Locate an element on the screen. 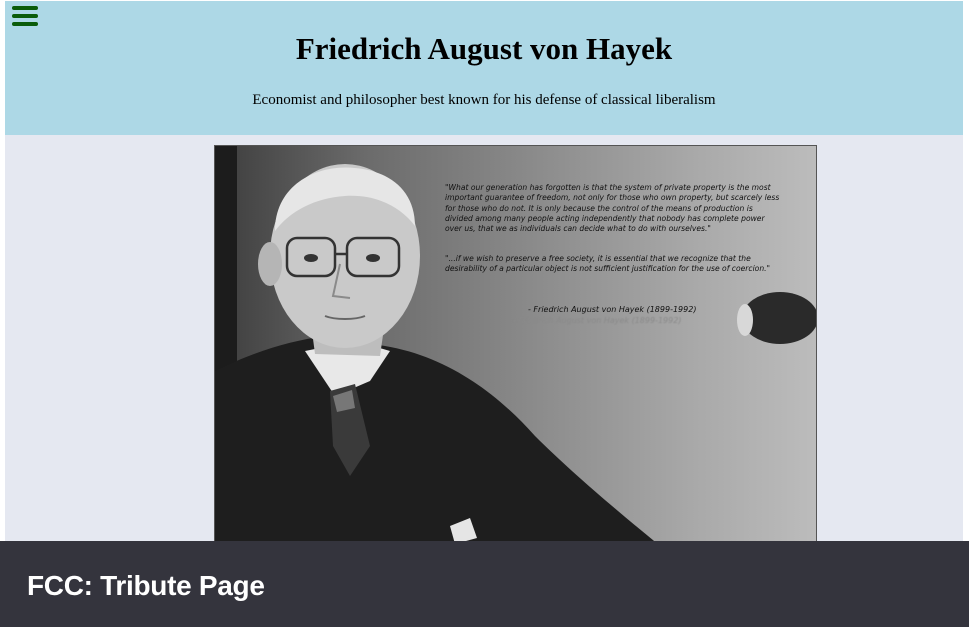 The width and height of the screenshot is (969, 627). footer-title: FCC: Tribute Page is located at coordinates (146, 585).